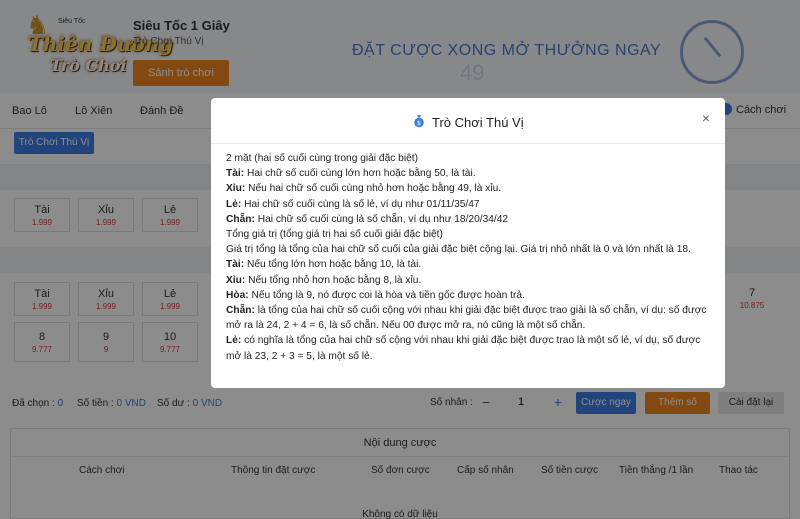 Image resolution: width=800 pixels, height=519 pixels. What do you see at coordinates (237, 295) in the screenshot?
I see `rule-term: Hòa:` at bounding box center [237, 295].